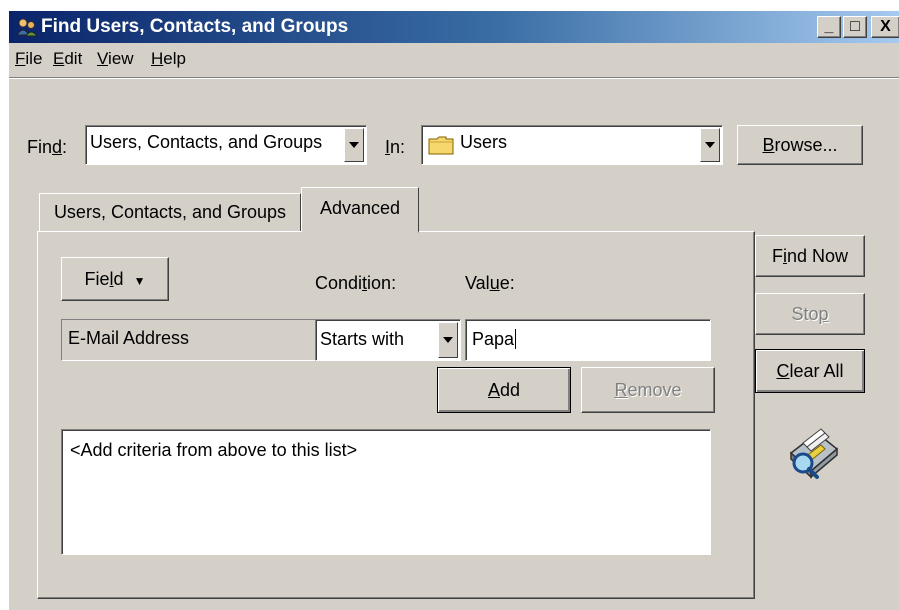 The width and height of the screenshot is (899, 610). What do you see at coordinates (490, 283) in the screenshot?
I see `value-label: Value:` at bounding box center [490, 283].